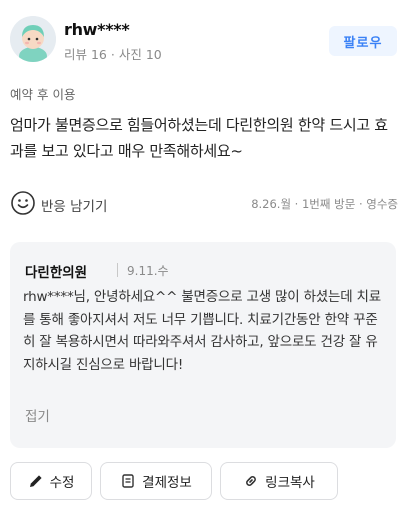 This screenshot has width=409, height=517. Describe the element at coordinates (251, 481) in the screenshot. I see `link-icon` at that location.